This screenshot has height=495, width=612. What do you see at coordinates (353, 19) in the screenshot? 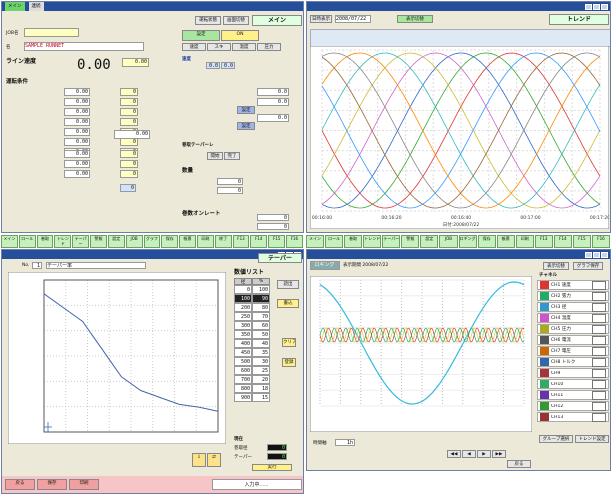
I see `date-field: 2008/07/22` at bounding box center [353, 19].